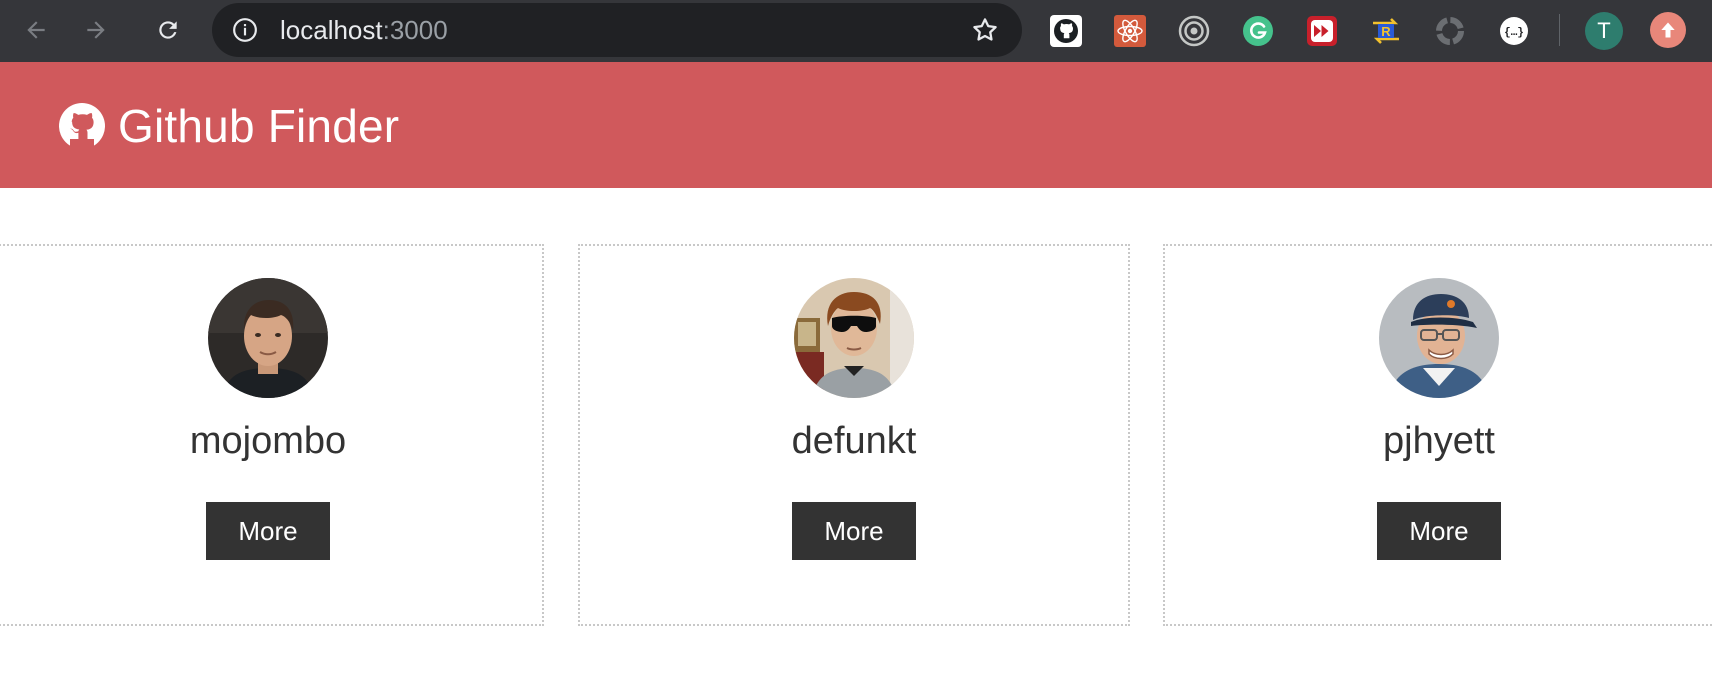  What do you see at coordinates (1559, 30) in the screenshot?
I see `toolbar-divider` at bounding box center [1559, 30].